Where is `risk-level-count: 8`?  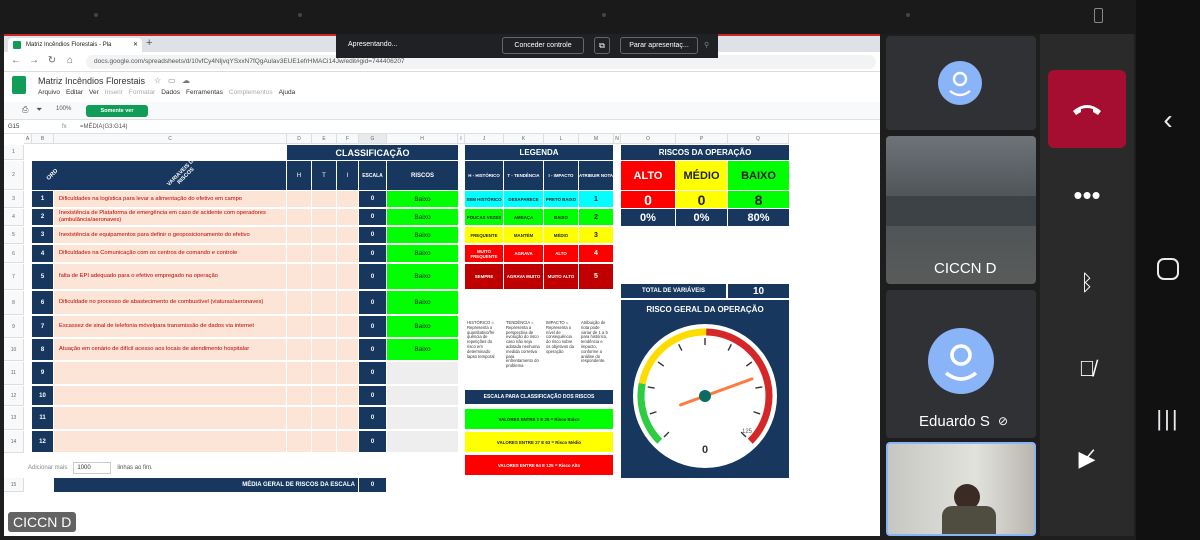 risk-level-count: 8 is located at coordinates (758, 199).